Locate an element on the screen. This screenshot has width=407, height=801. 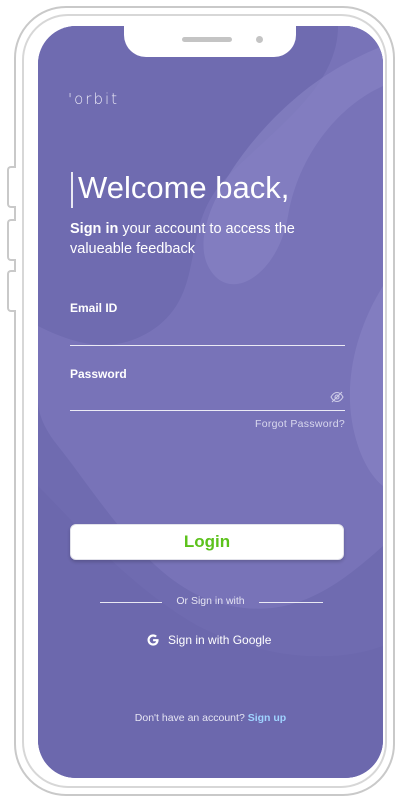
google-signin-label: Sign in with Google is located at coordinates (220, 640).